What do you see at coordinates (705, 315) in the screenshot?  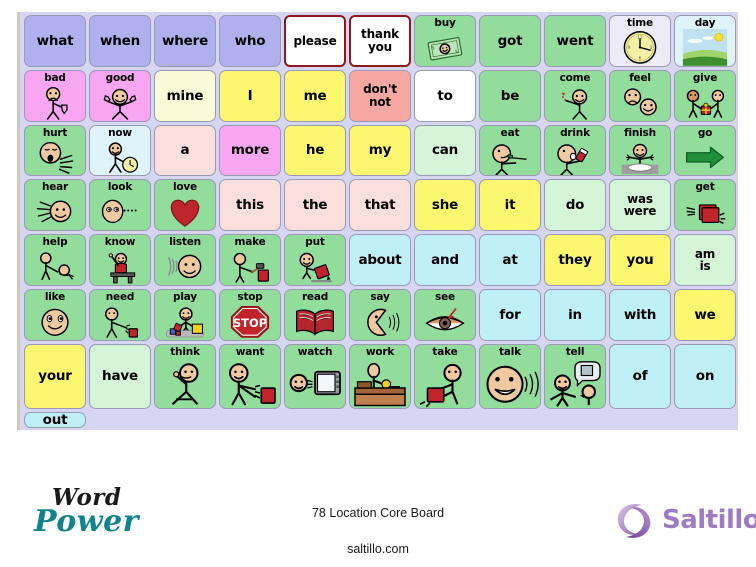 I see `board-cell-we: we` at bounding box center [705, 315].